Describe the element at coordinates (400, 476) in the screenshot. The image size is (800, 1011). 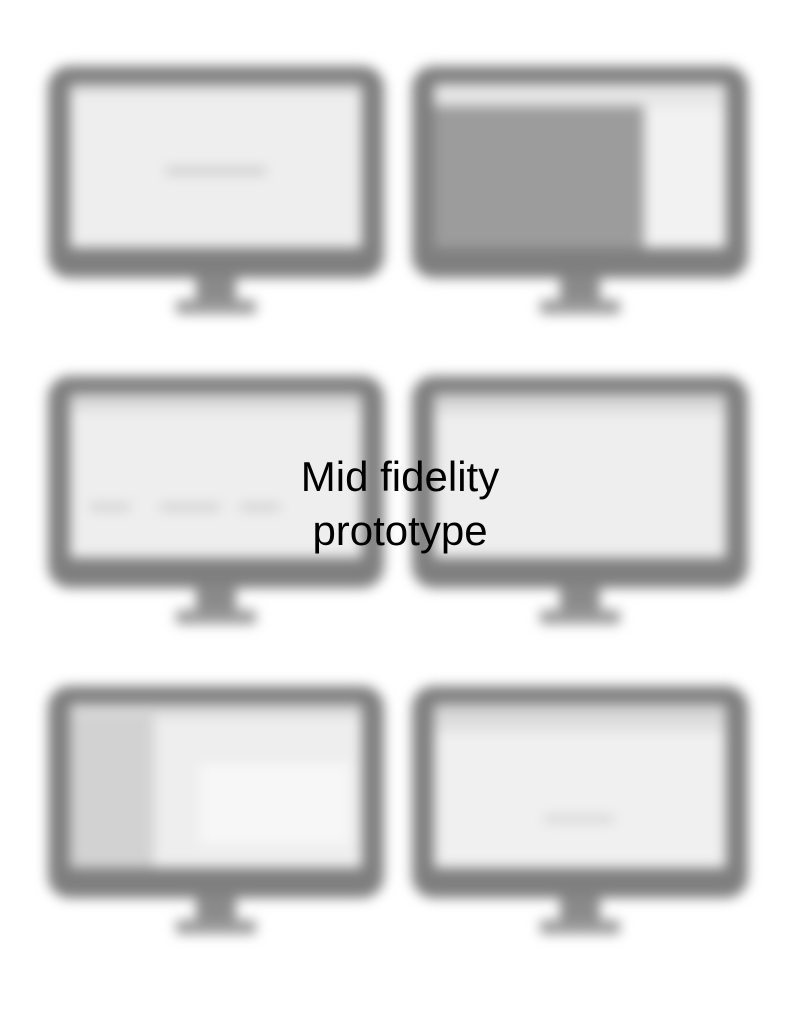
I see `caption-line-1: Mid fidelity` at that location.